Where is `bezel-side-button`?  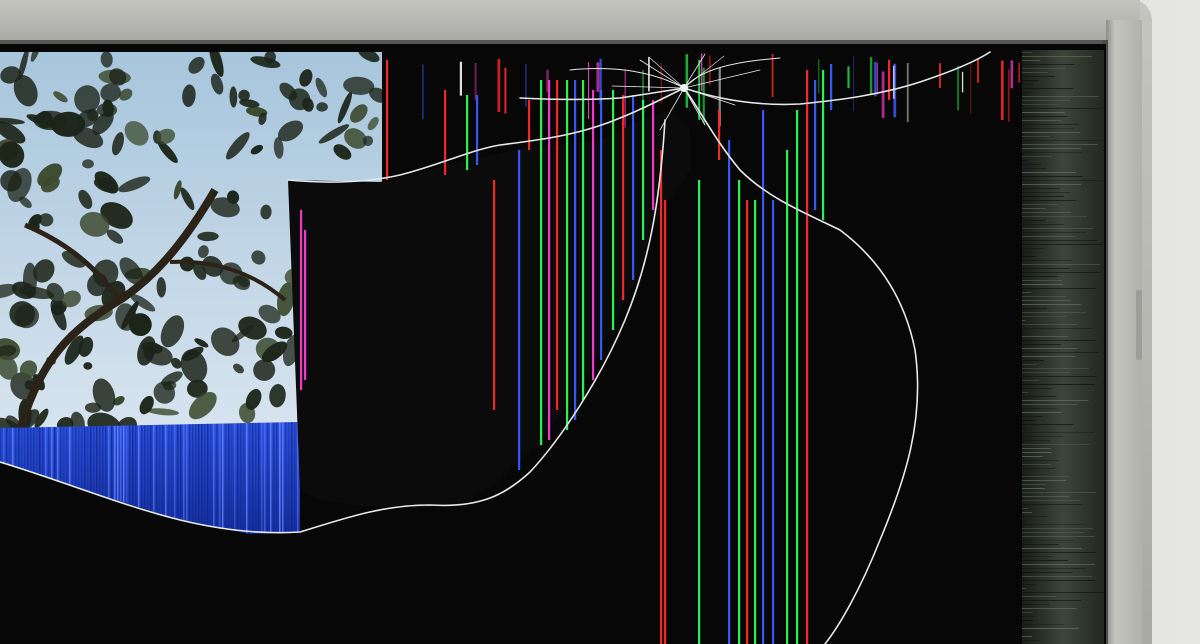
bezel-side-button is located at coordinates (1139, 325).